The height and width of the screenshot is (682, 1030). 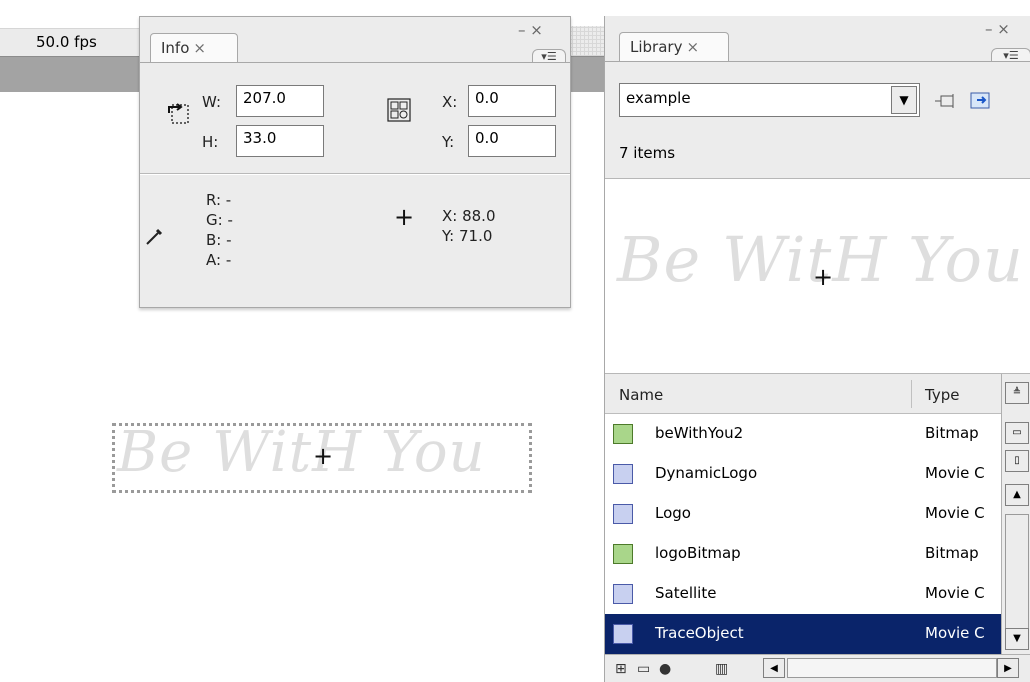 I want to click on timeline-frames, so click(x=588, y=41).